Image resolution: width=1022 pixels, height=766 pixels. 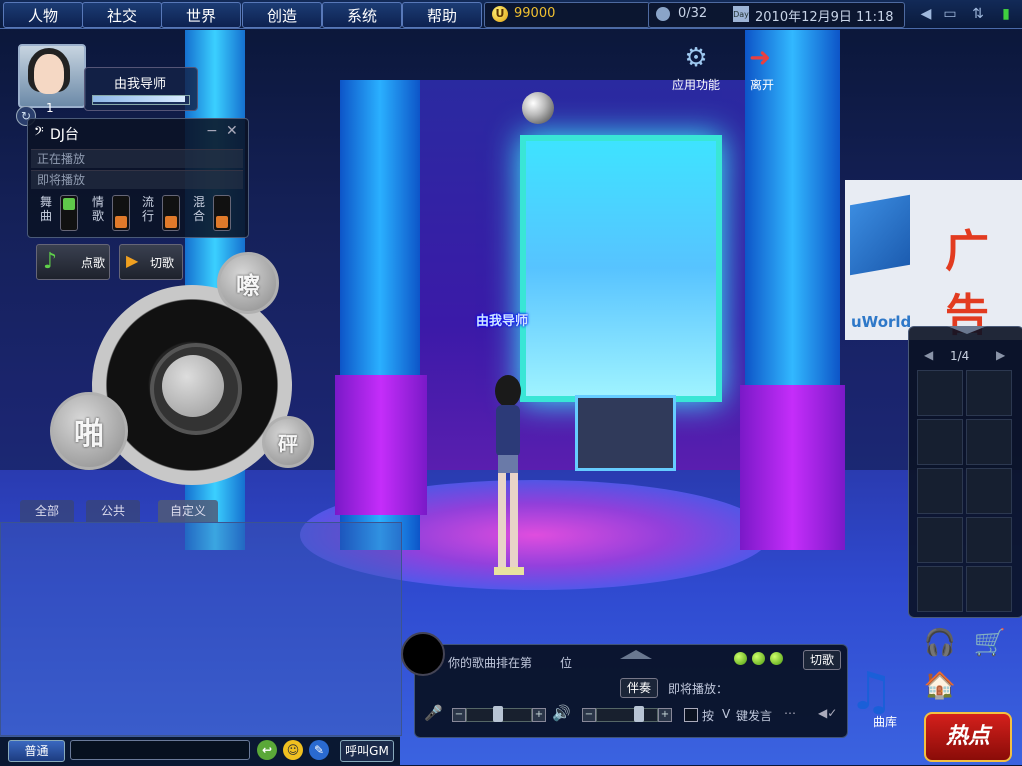 What do you see at coordinates (362, 15) in the screenshot?
I see `menu-system: 系统` at bounding box center [362, 15].